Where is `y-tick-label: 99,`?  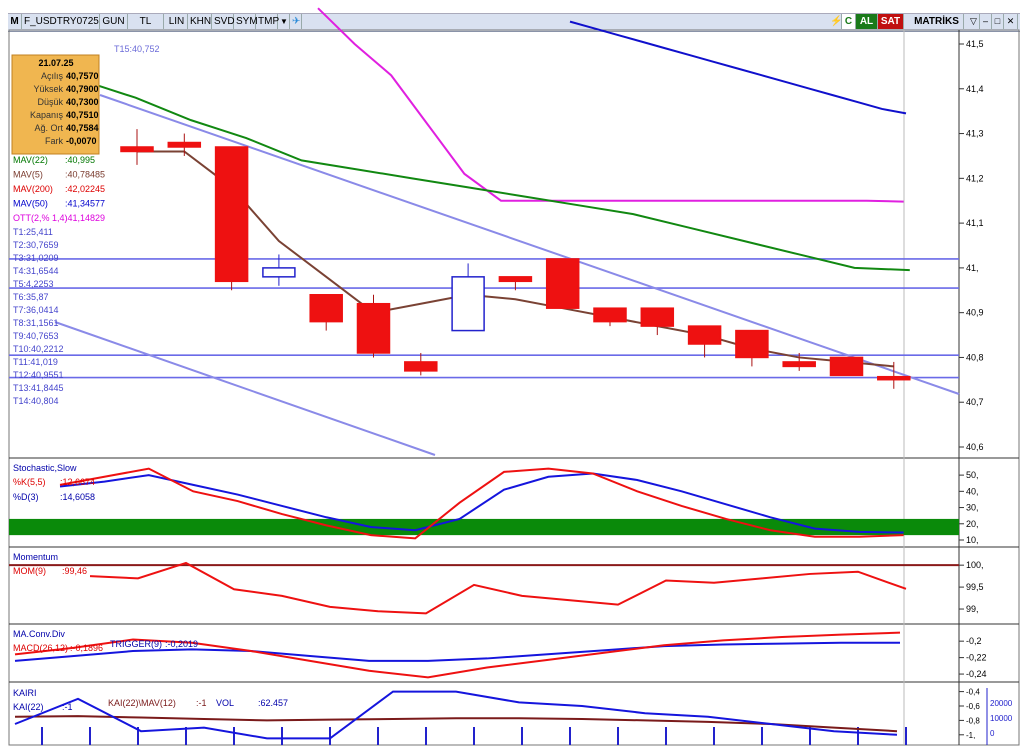
y-tick-label: 99, is located at coordinates (972, 609).